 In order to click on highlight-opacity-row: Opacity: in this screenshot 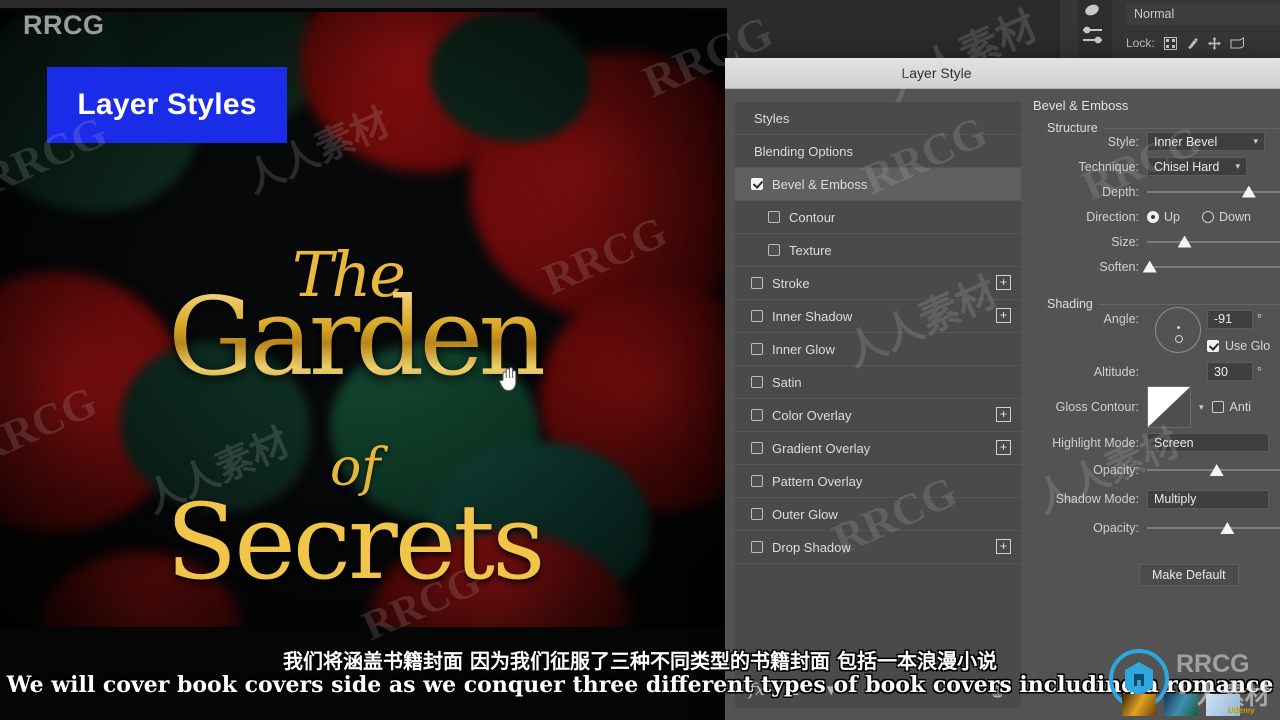, I will do `click(1163, 470)`.